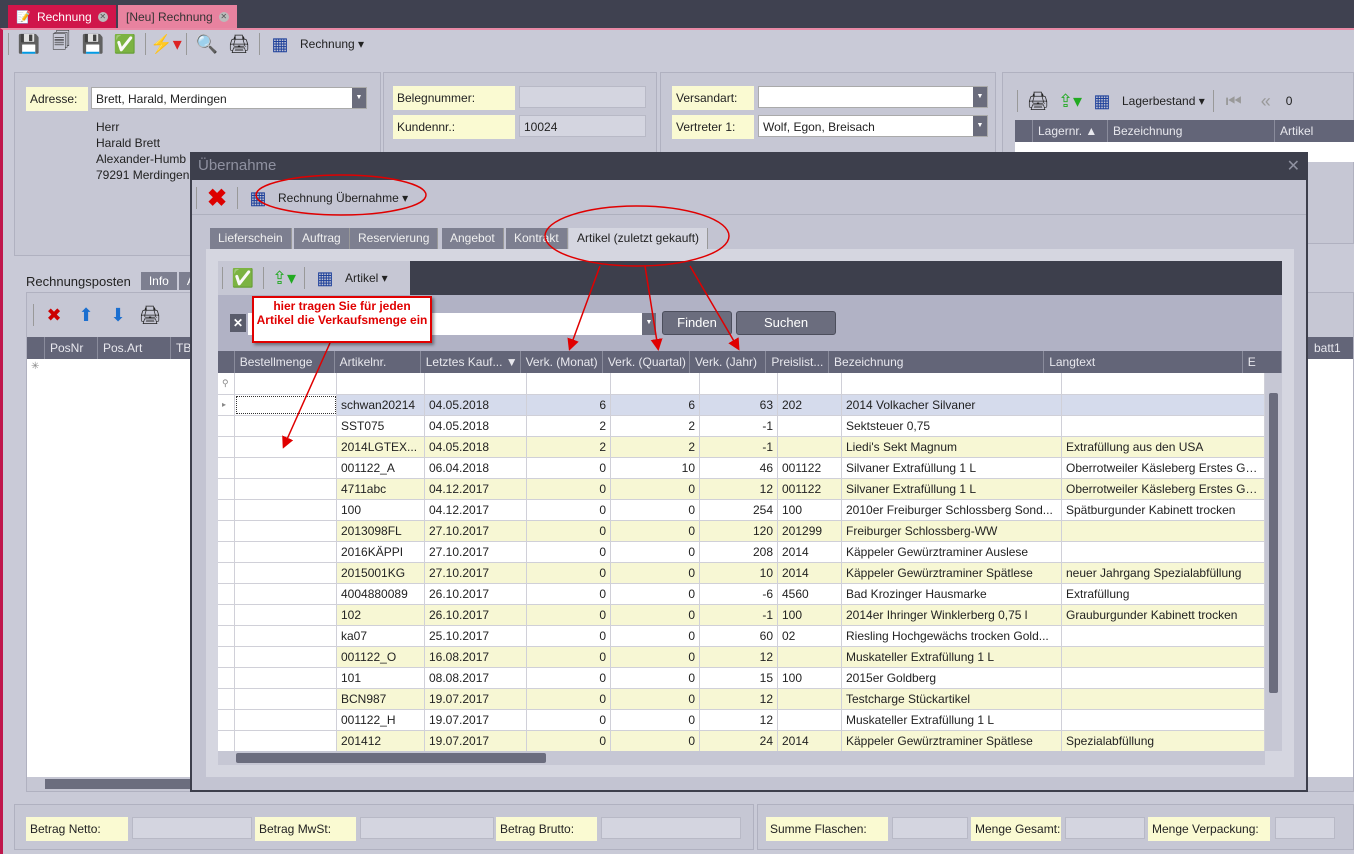 Image resolution: width=1354 pixels, height=854 pixels. Describe the element at coordinates (637, 236) in the screenshot. I see `highlight-ellipse-tab` at that location.